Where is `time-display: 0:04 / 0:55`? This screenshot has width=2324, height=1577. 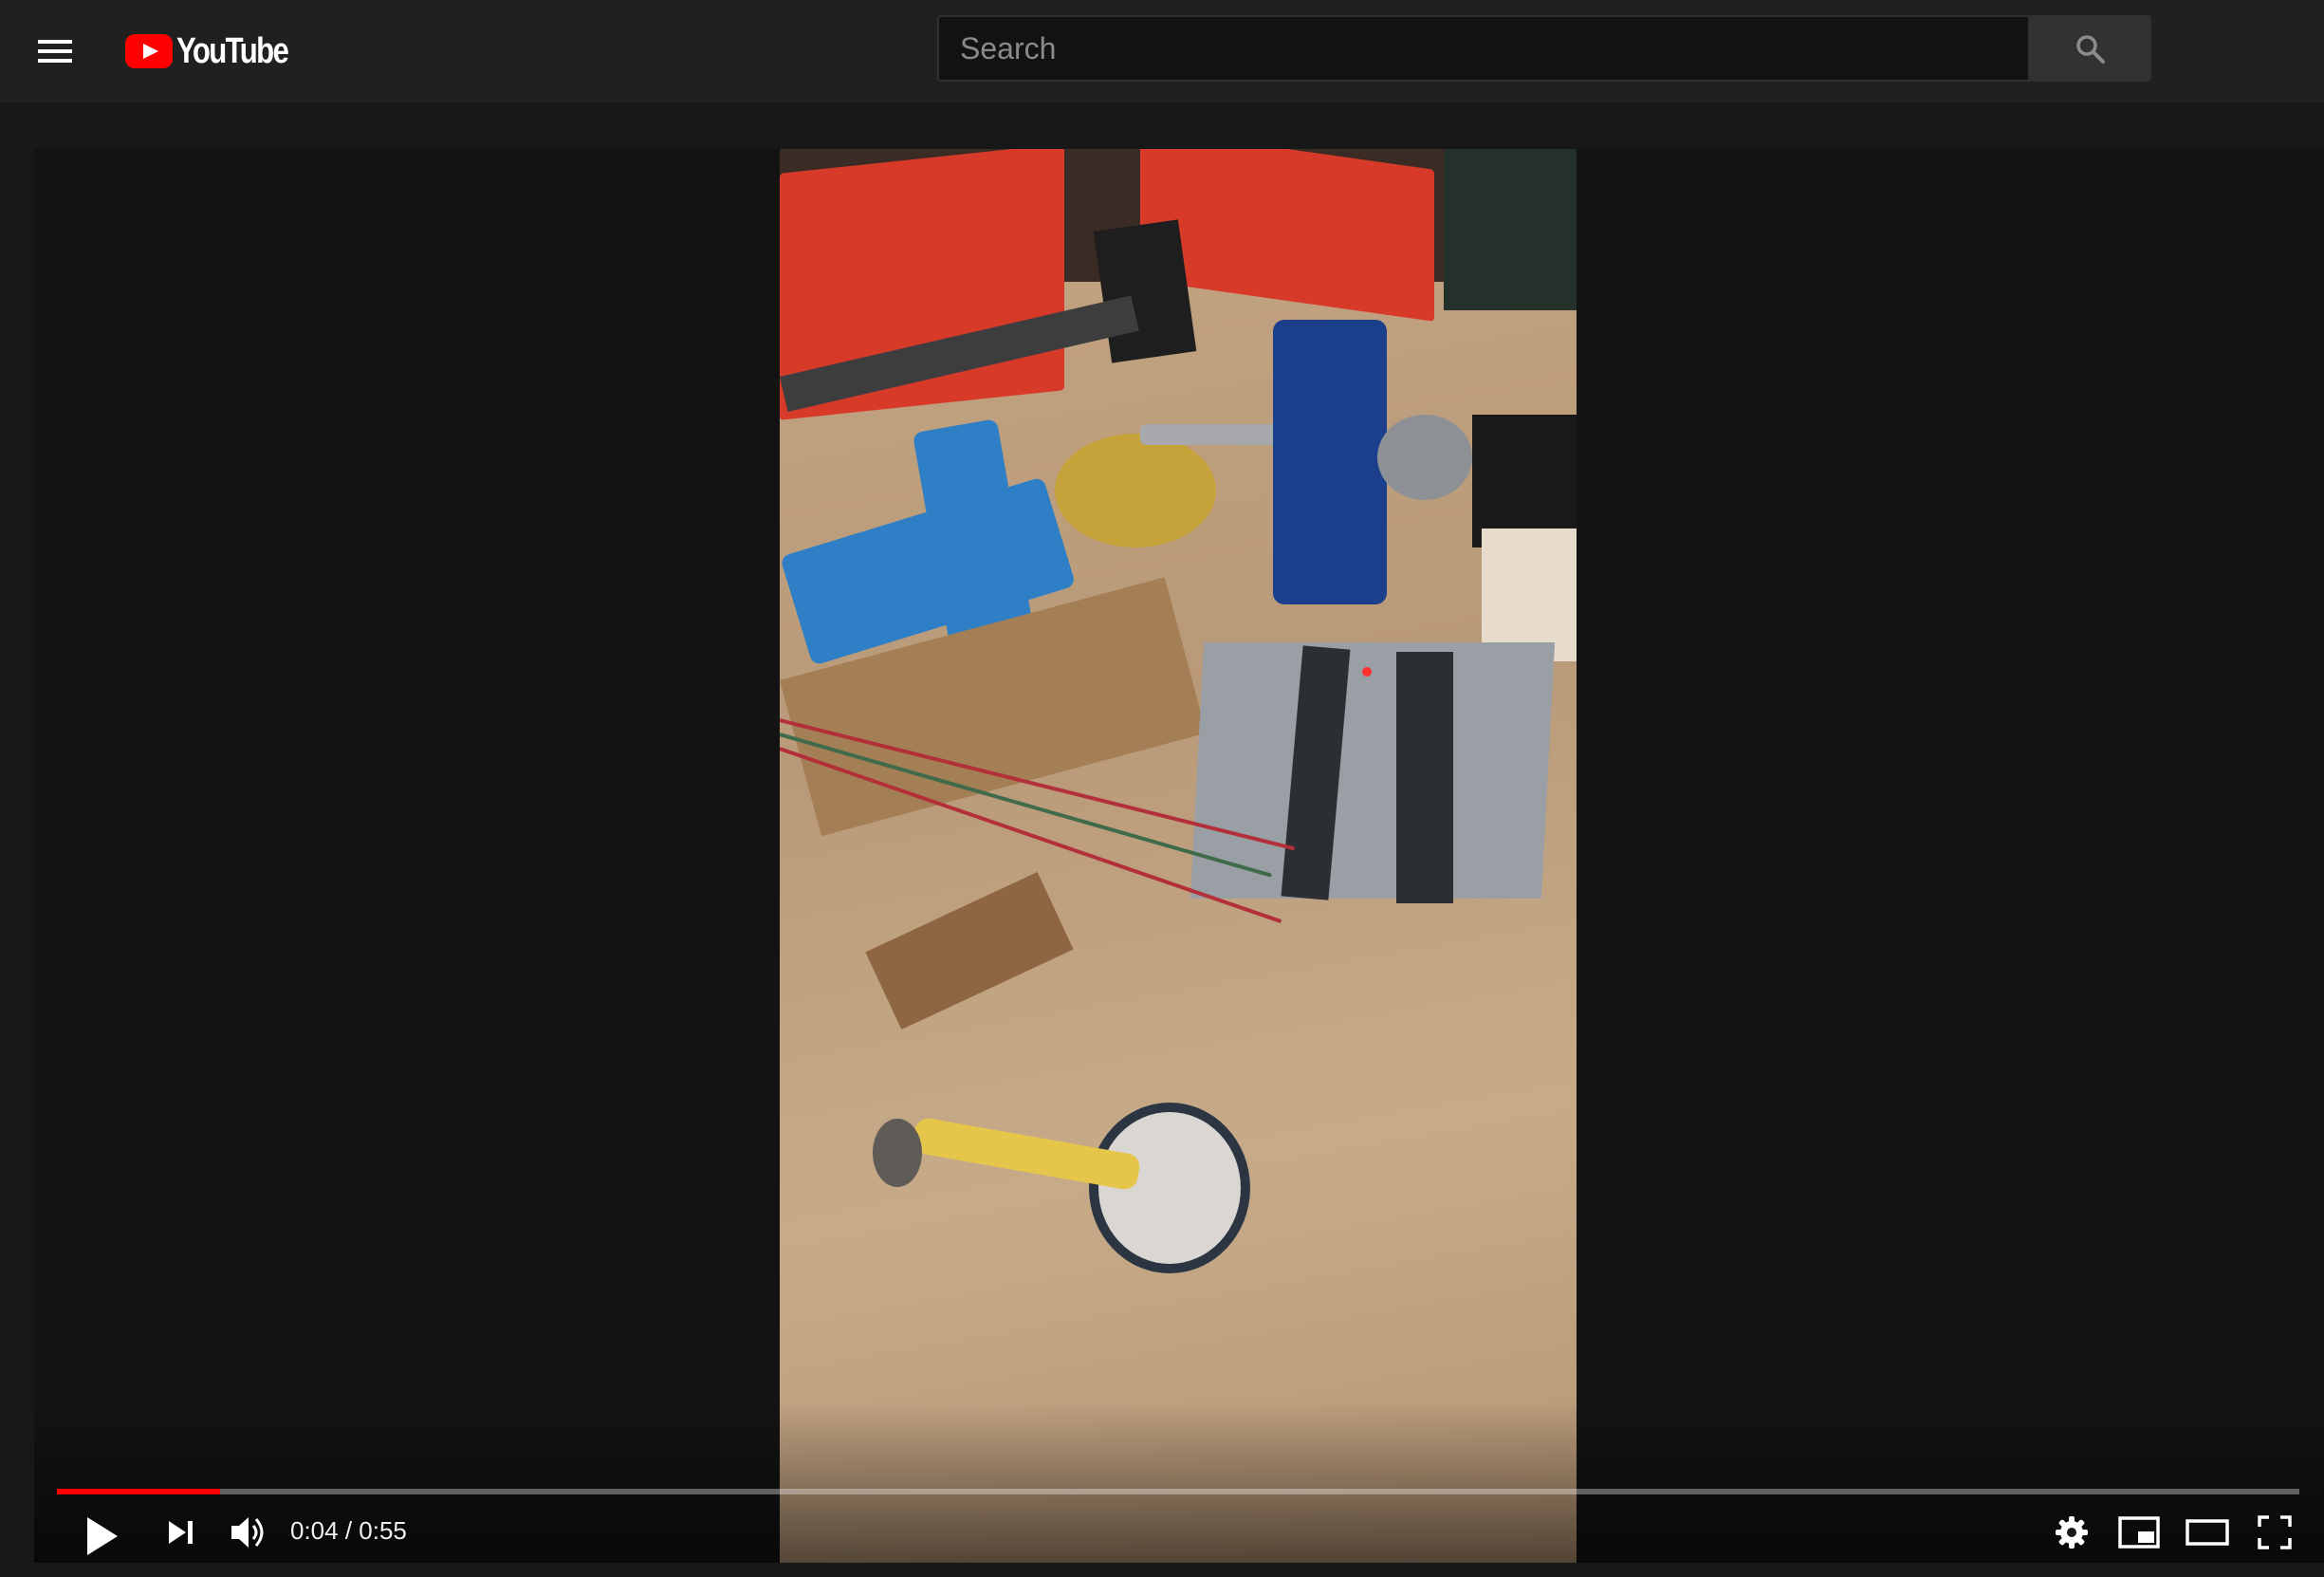
time-display: 0:04 / 0:55 is located at coordinates (348, 1530).